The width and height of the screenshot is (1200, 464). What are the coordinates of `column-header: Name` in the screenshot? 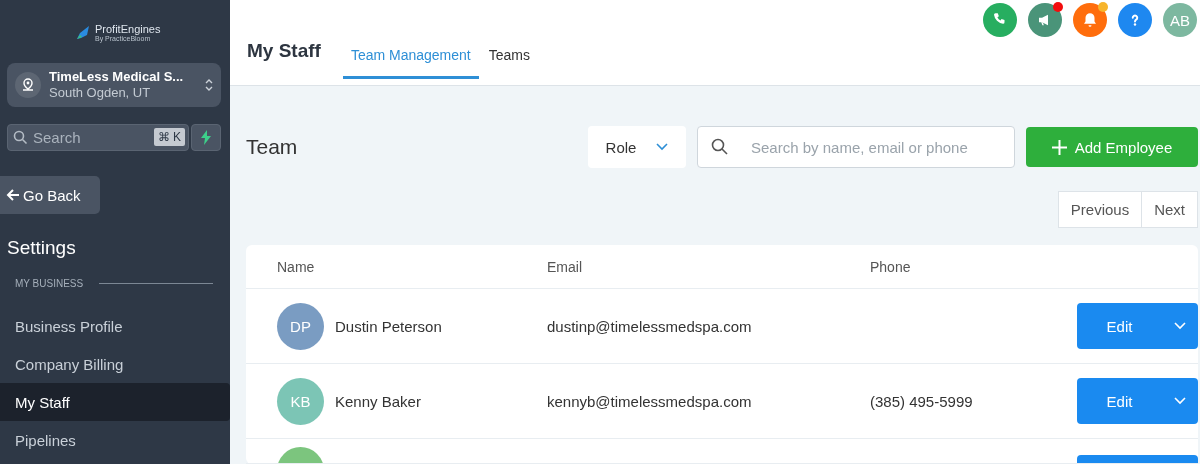 It's located at (296, 266).